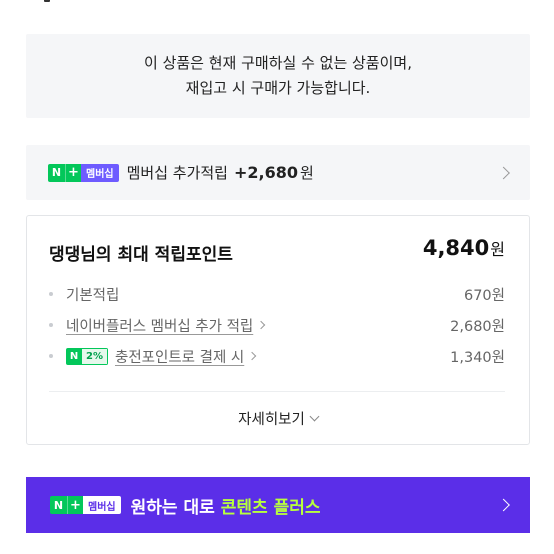 The height and width of the screenshot is (554, 554). Describe the element at coordinates (141, 255) in the screenshot. I see `points-title: 댕댕님의 최대 적립포인트` at that location.